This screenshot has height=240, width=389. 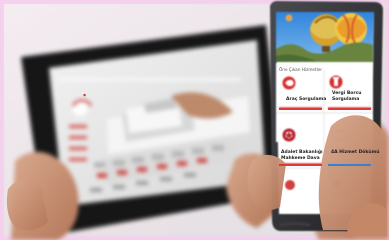 What do you see at coordinates (85, 94) in the screenshot?
I see `tablet-screen-logo: ●` at bounding box center [85, 94].